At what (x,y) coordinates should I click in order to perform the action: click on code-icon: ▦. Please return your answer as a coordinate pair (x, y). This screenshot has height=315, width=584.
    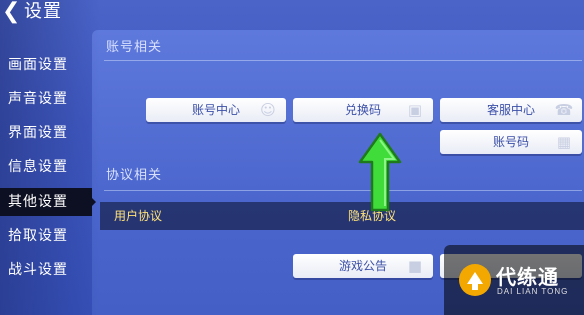
    Looking at the image, I should click on (564, 142).